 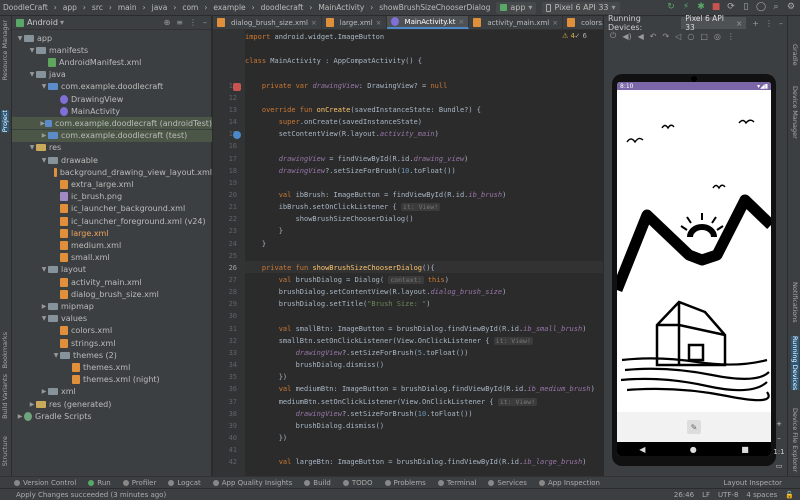 I want to click on code-line: super.onCreate(savedInstanceState), so click(x=424, y=122).